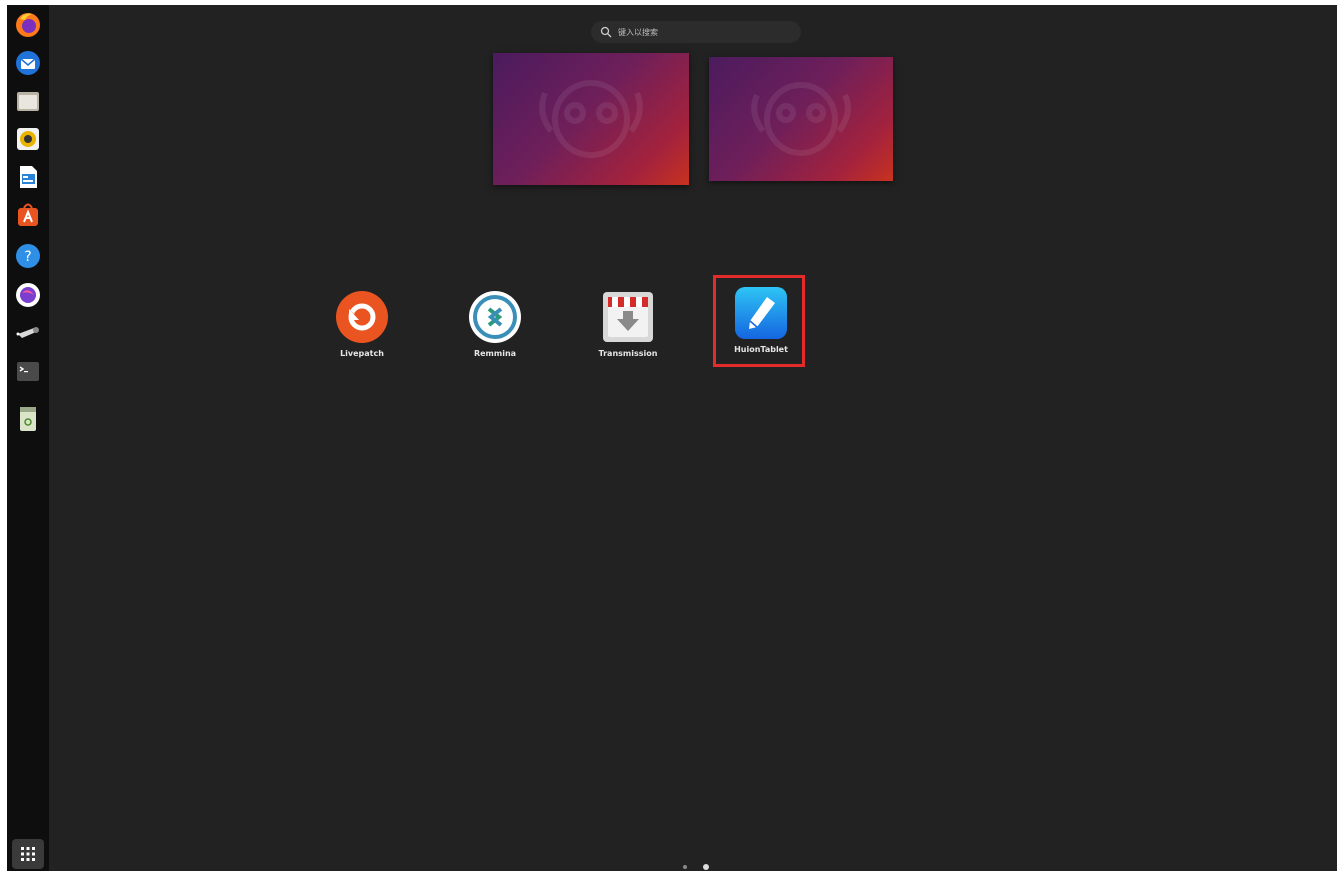 This screenshot has height=873, width=1343. I want to click on screenshot-tool-icon, so click(28, 333).